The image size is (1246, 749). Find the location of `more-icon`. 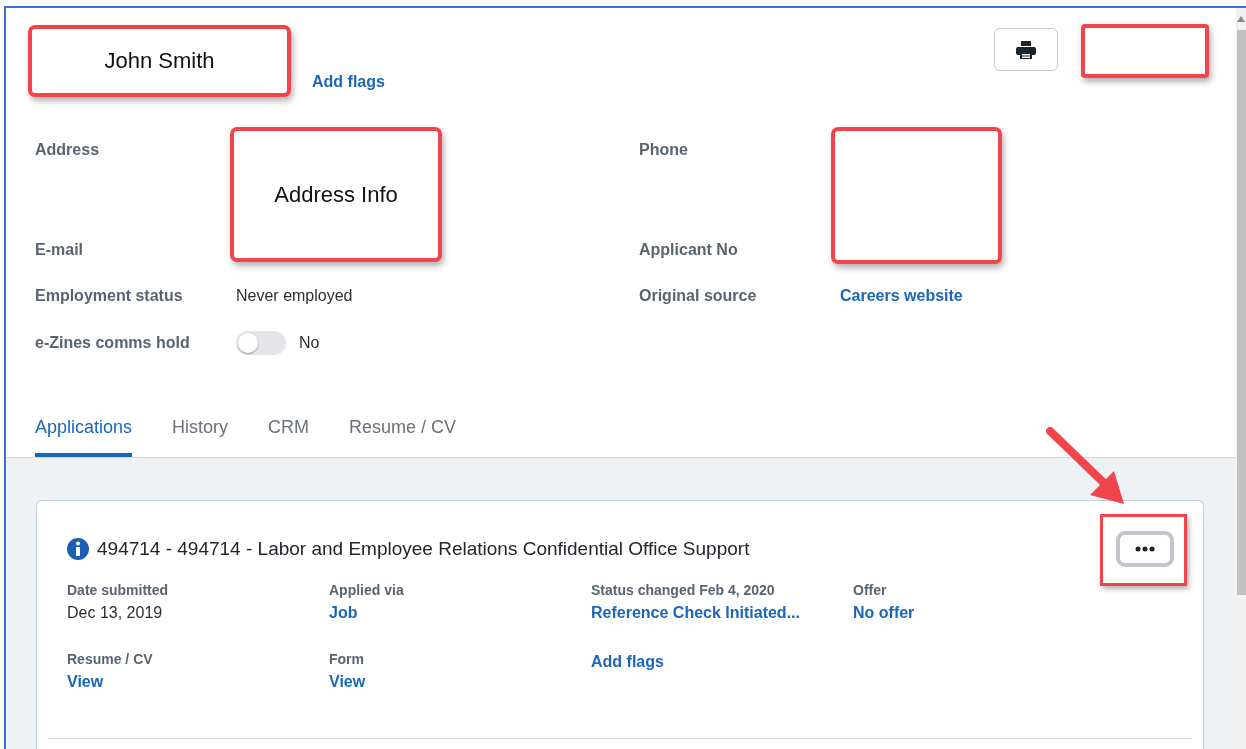

more-icon is located at coordinates (1145, 549).